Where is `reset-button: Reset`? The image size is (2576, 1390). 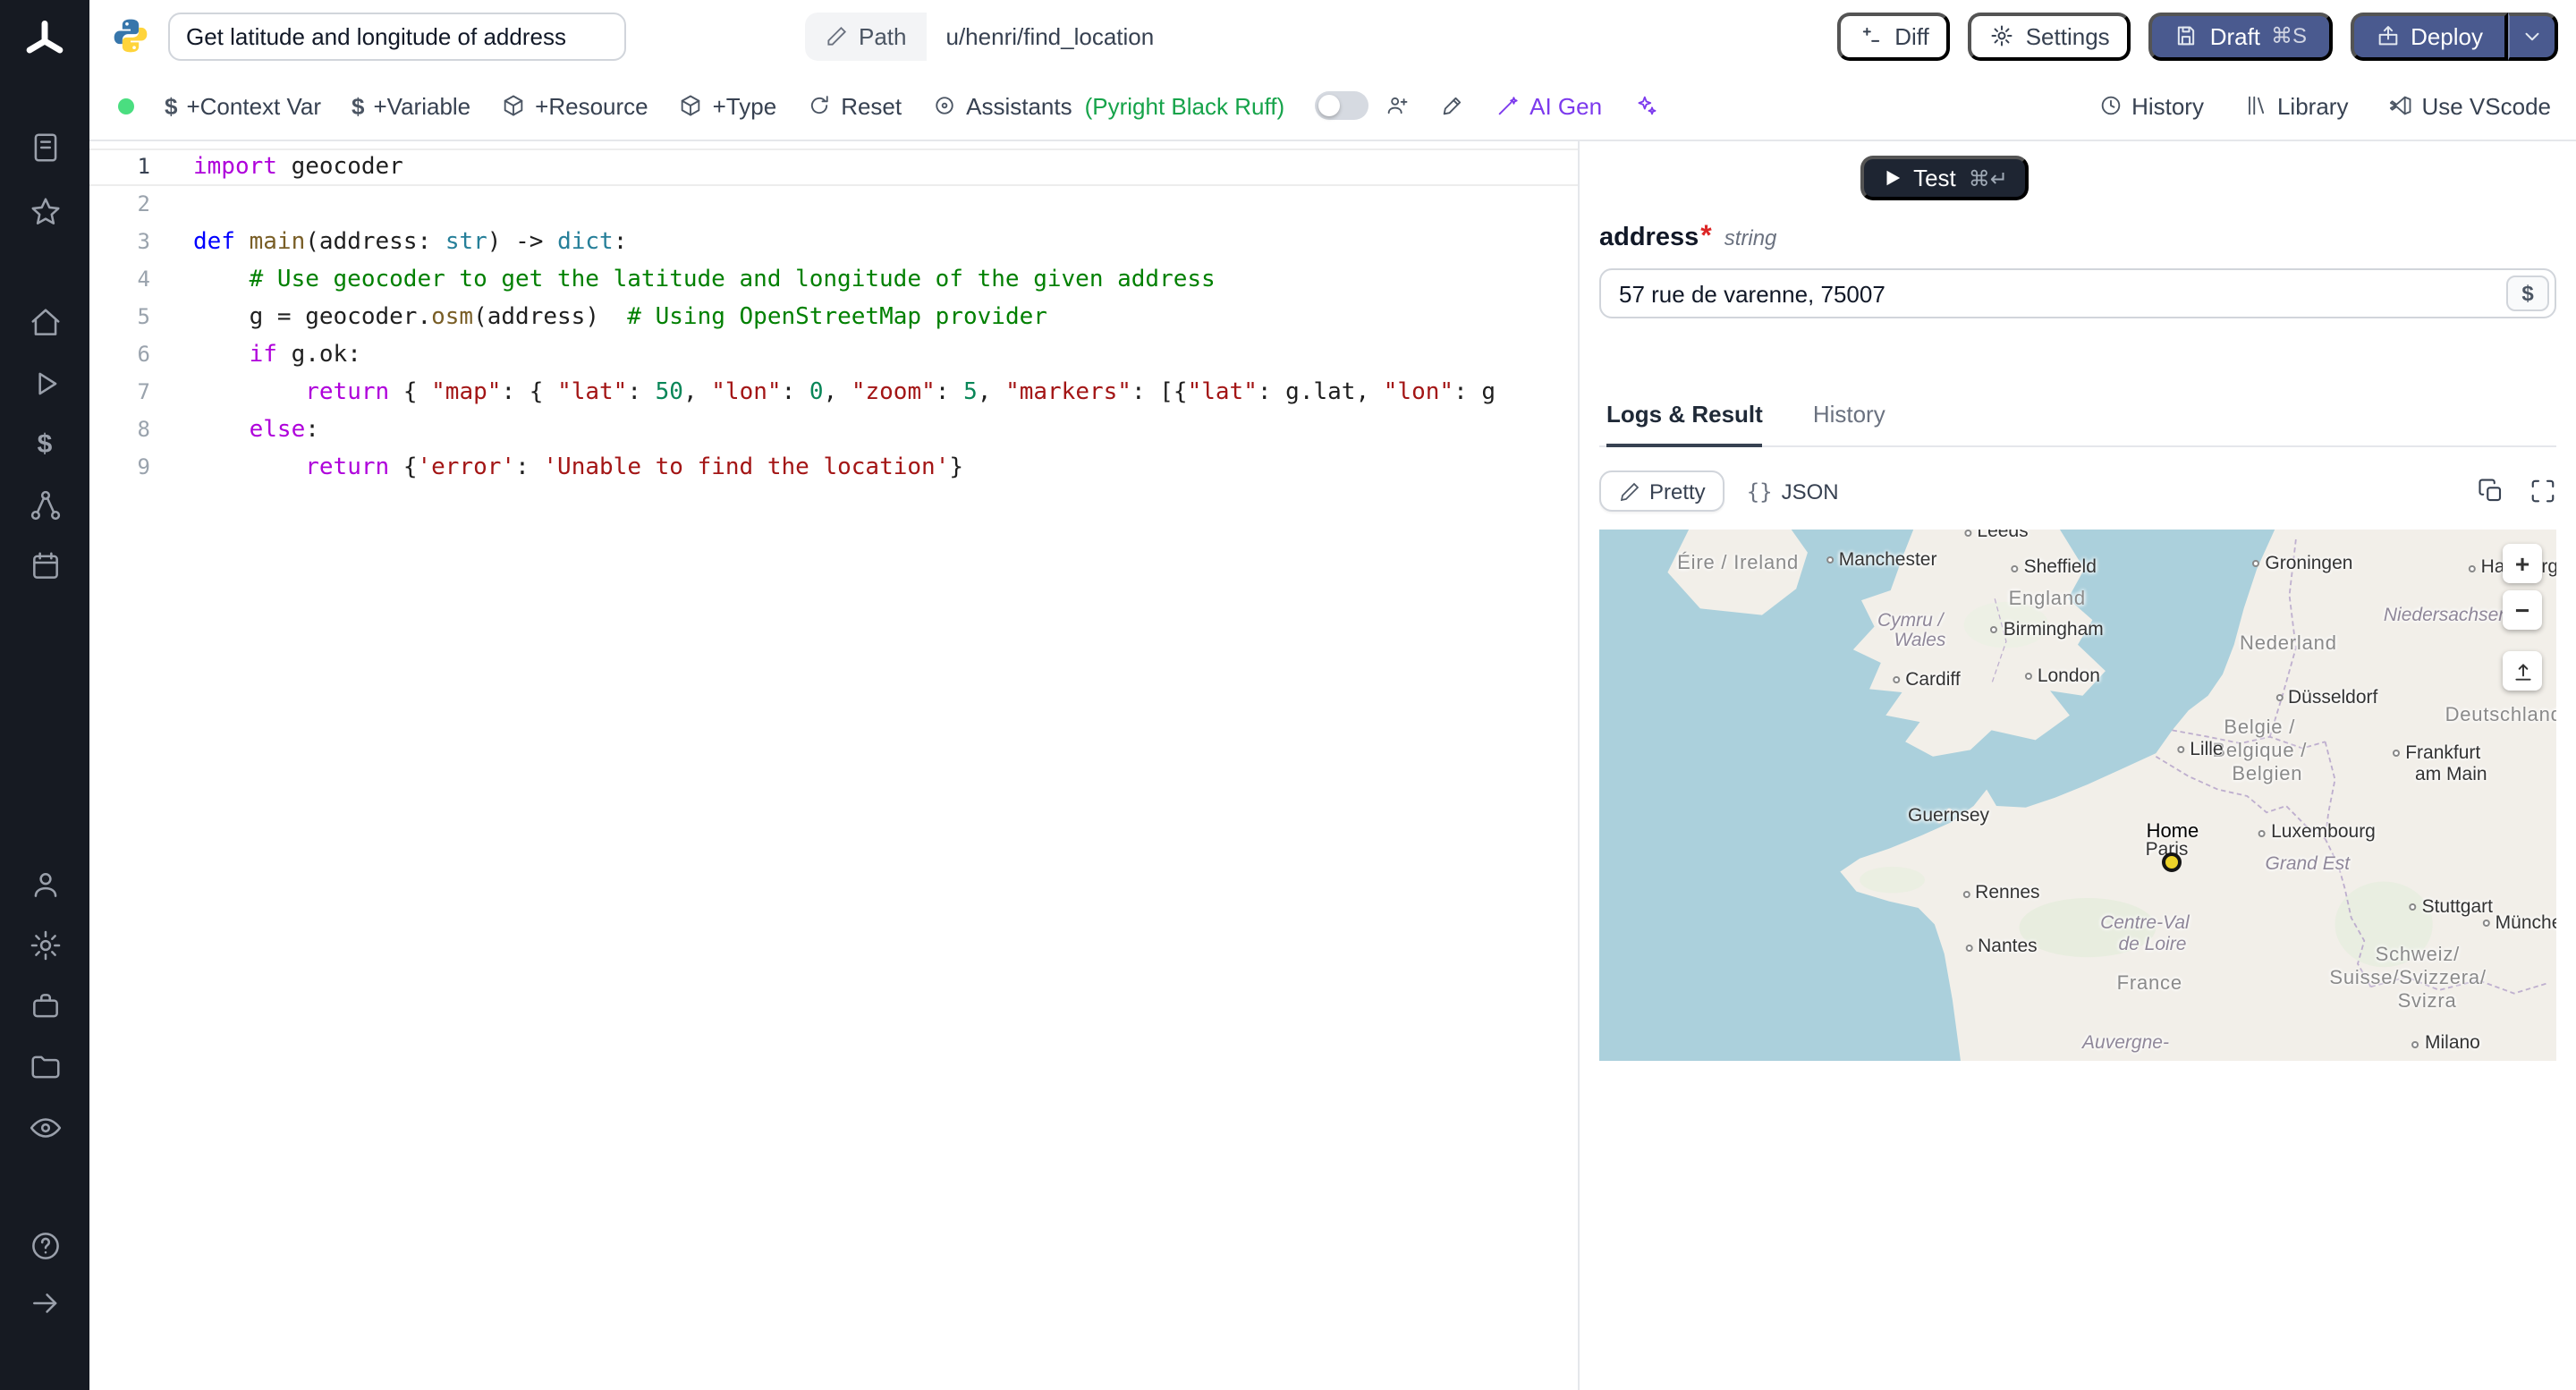
reset-button: Reset is located at coordinates (854, 105).